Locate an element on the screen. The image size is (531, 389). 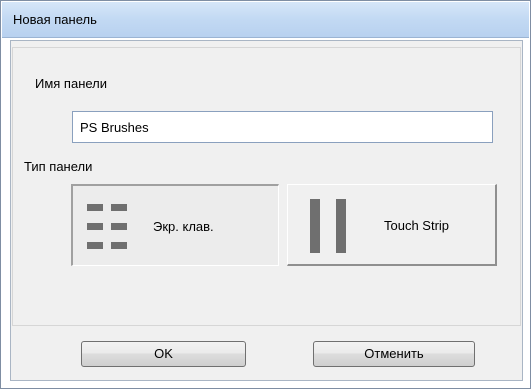
ok-button: OK is located at coordinates (163, 354).